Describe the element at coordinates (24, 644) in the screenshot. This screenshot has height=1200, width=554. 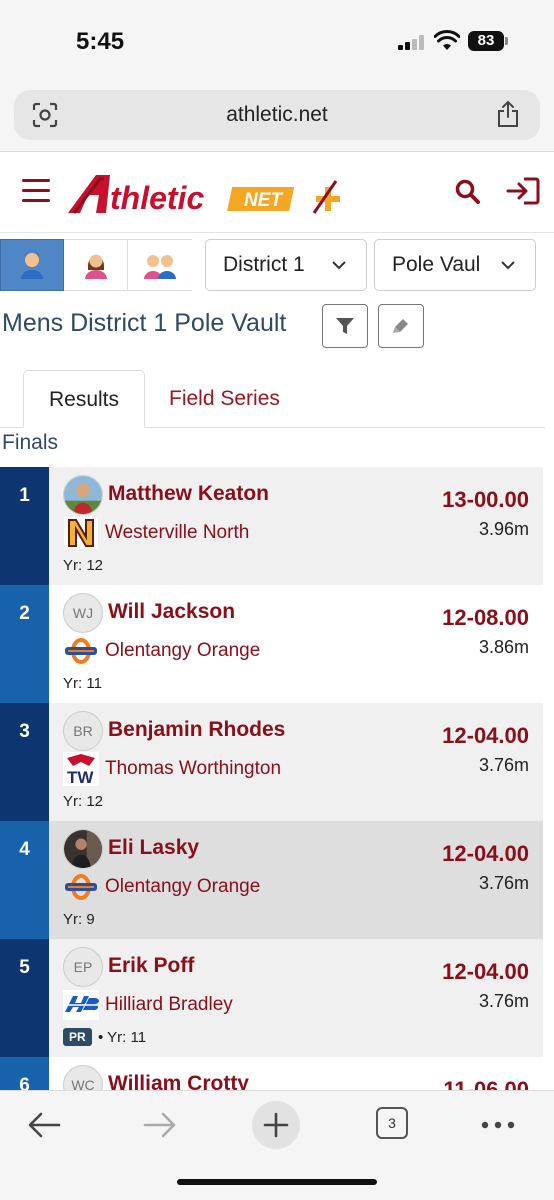
I see `place-number: 2` at that location.